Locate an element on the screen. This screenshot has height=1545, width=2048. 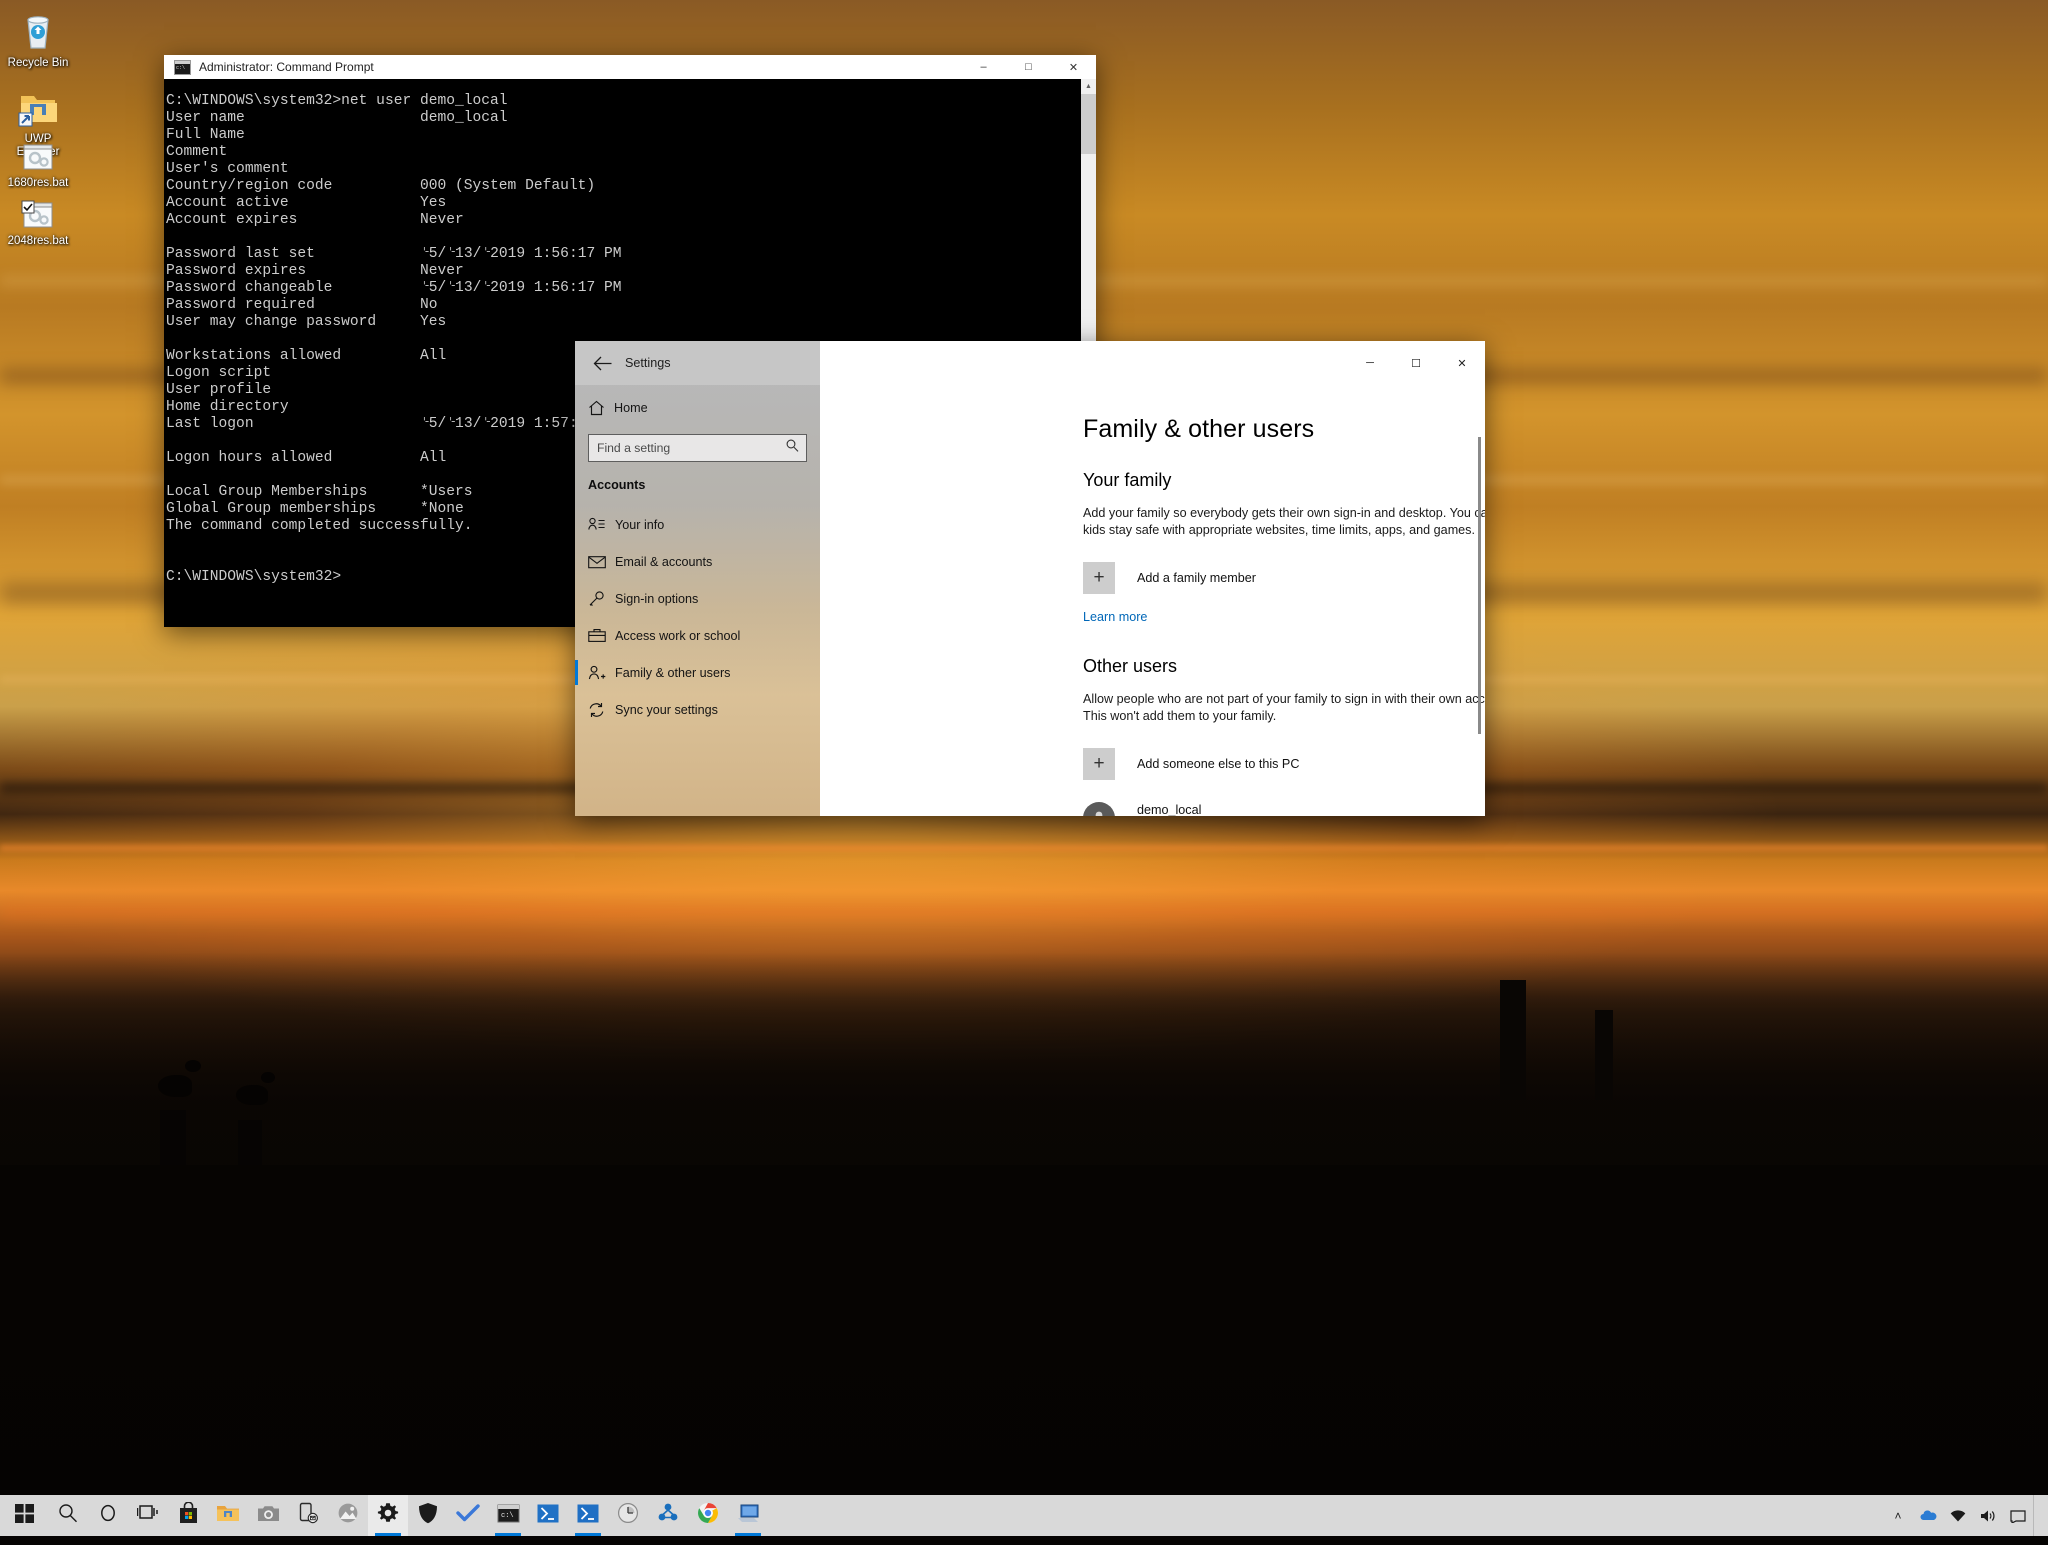
cmd-close-button: ✕ is located at coordinates (1073, 67).